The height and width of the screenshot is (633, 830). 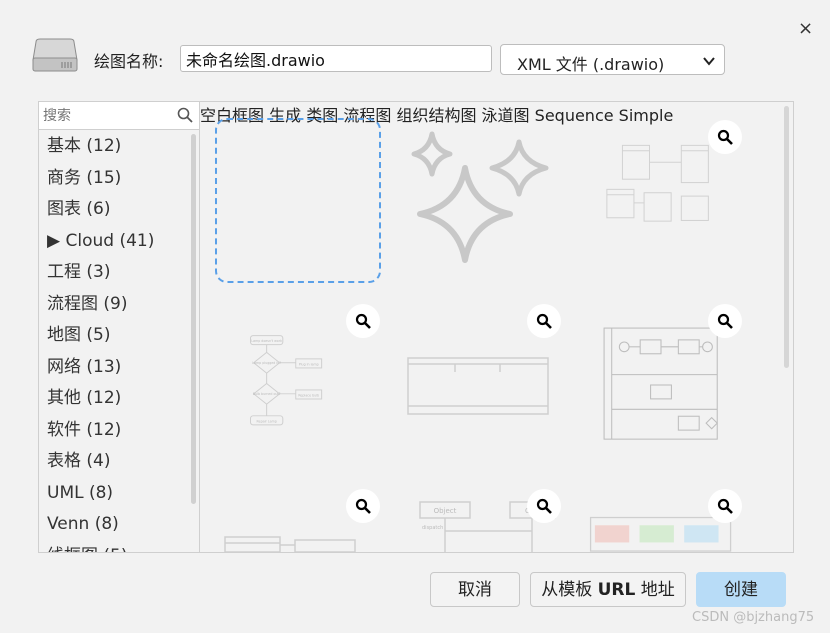 What do you see at coordinates (114, 525) in the screenshot?
I see `category-item: Venn (8)` at bounding box center [114, 525].